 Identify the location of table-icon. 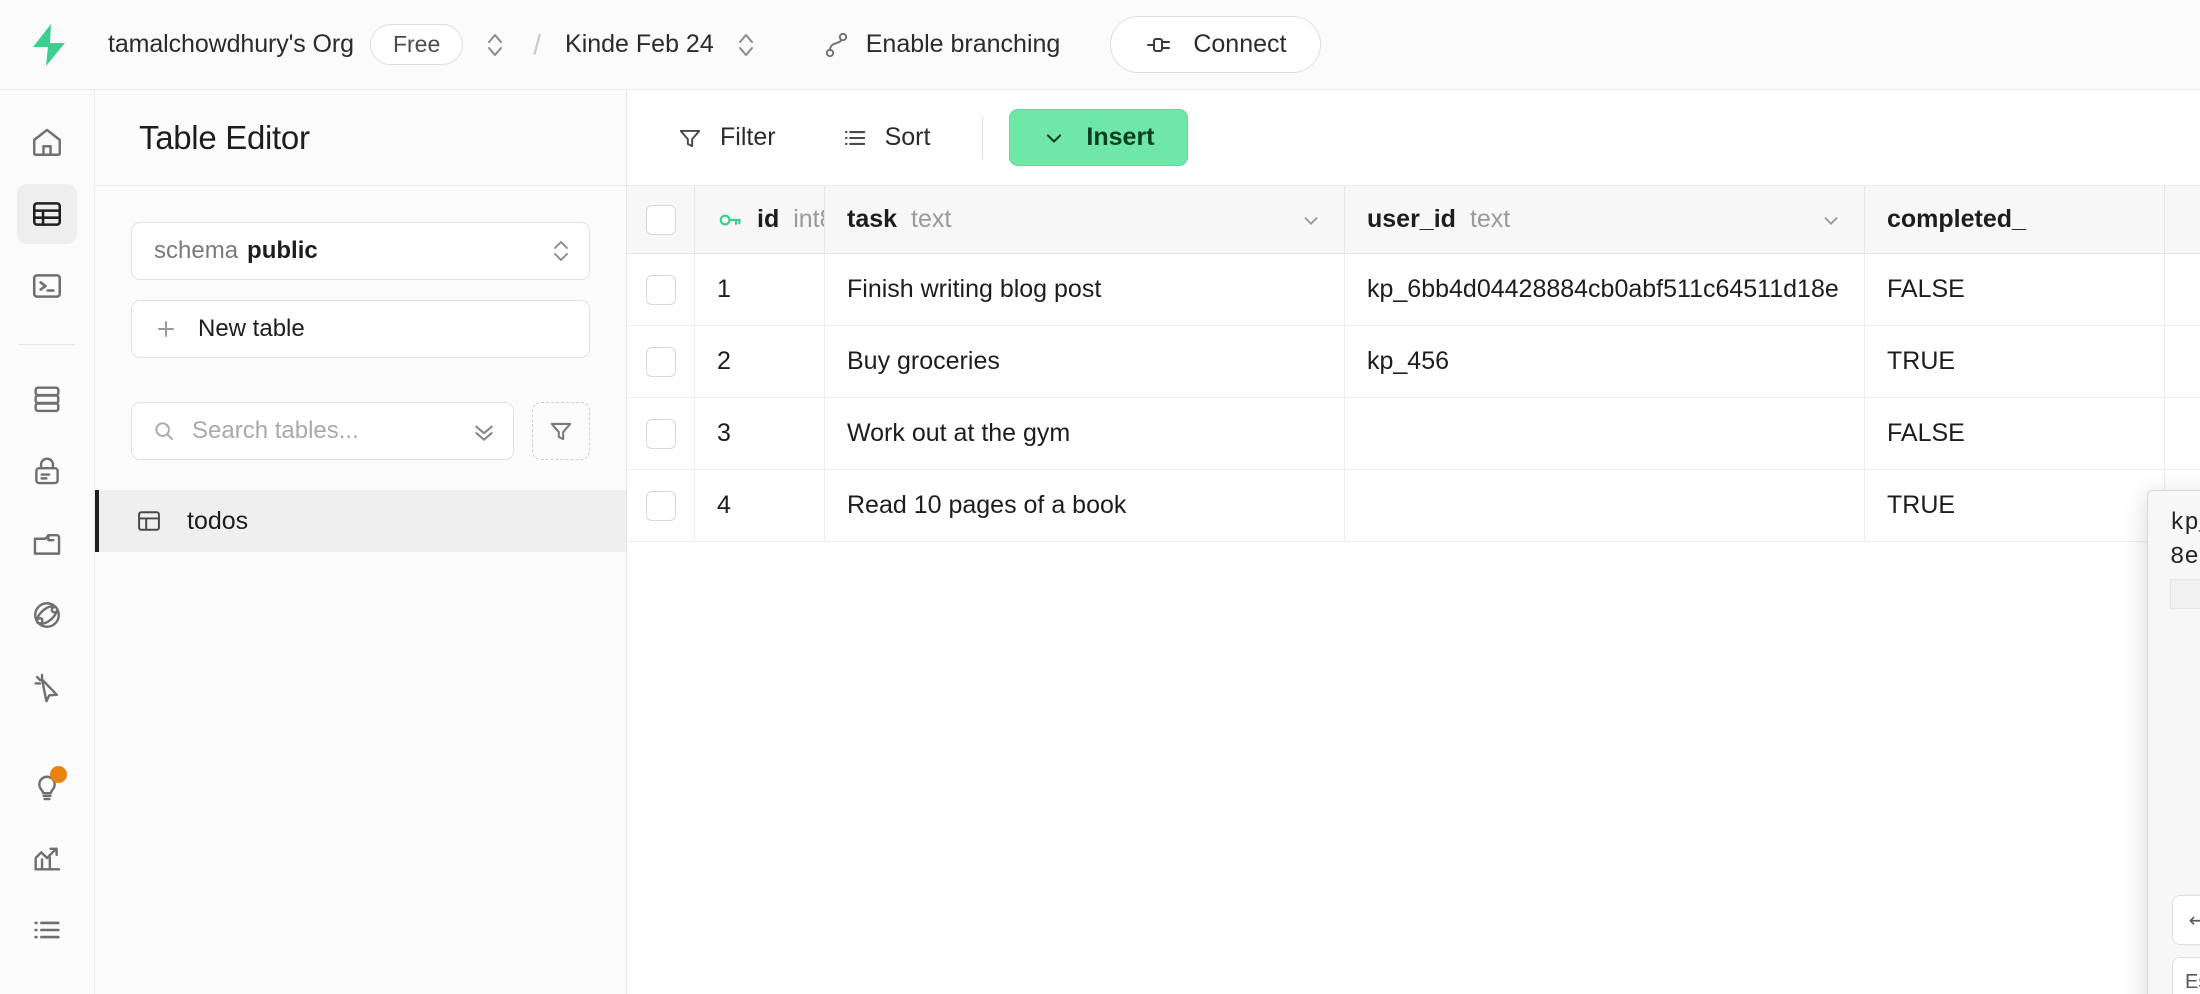
(149, 521).